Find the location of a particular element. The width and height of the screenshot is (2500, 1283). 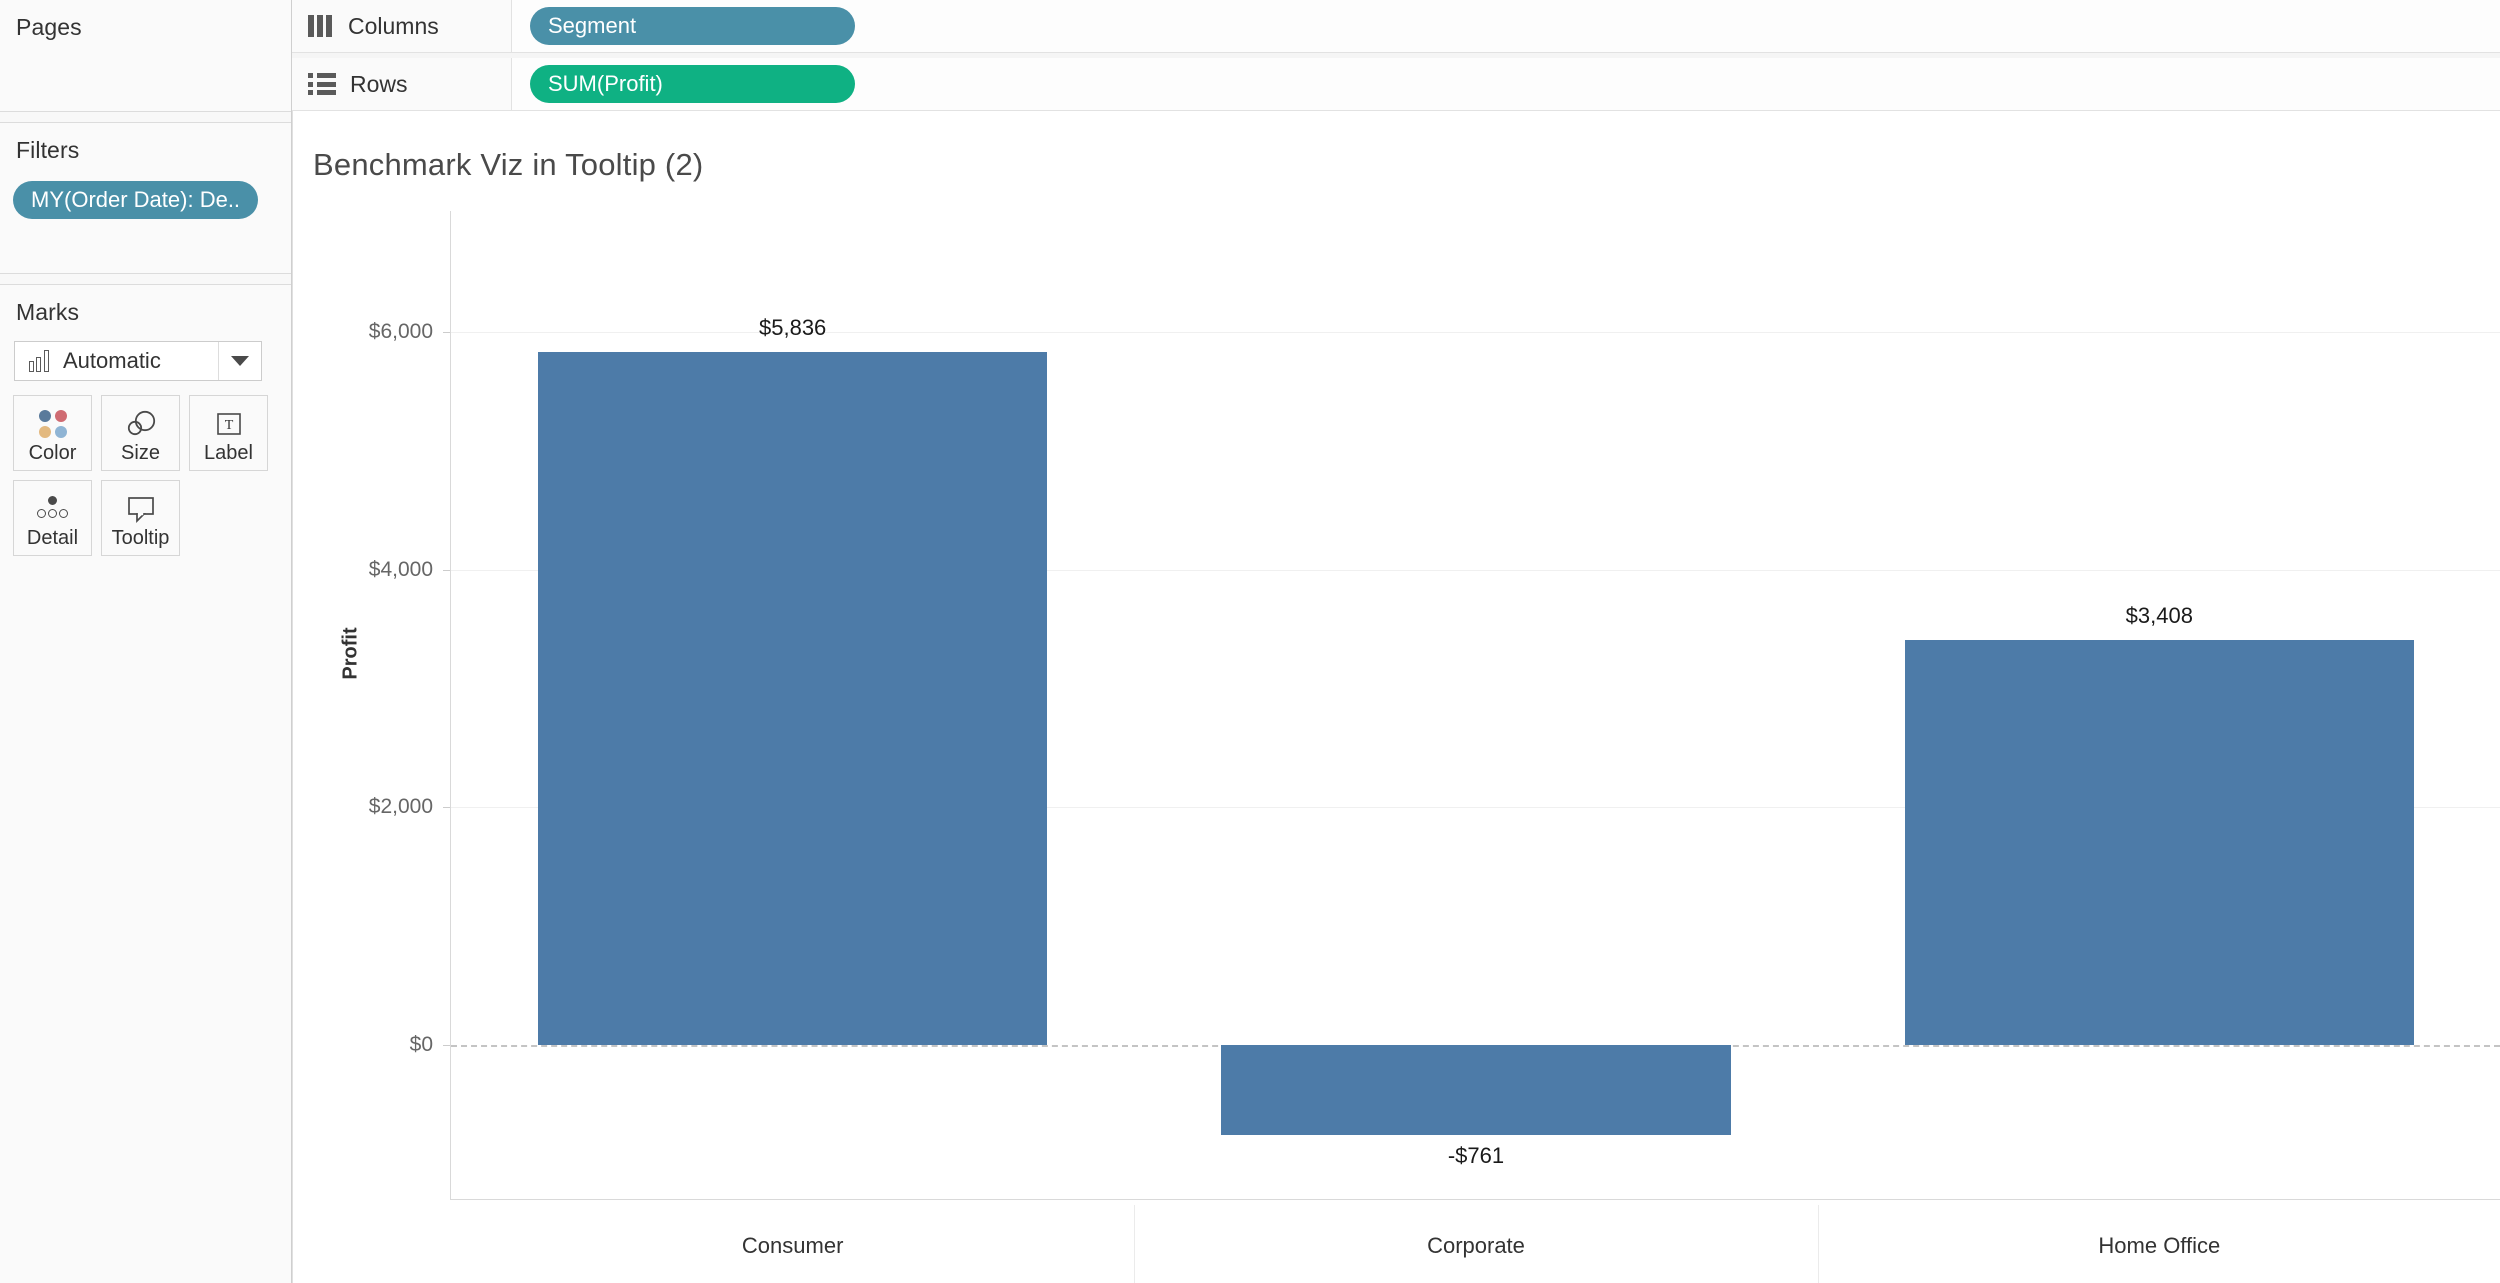

bar-chart-icon is located at coordinates (40, 361).